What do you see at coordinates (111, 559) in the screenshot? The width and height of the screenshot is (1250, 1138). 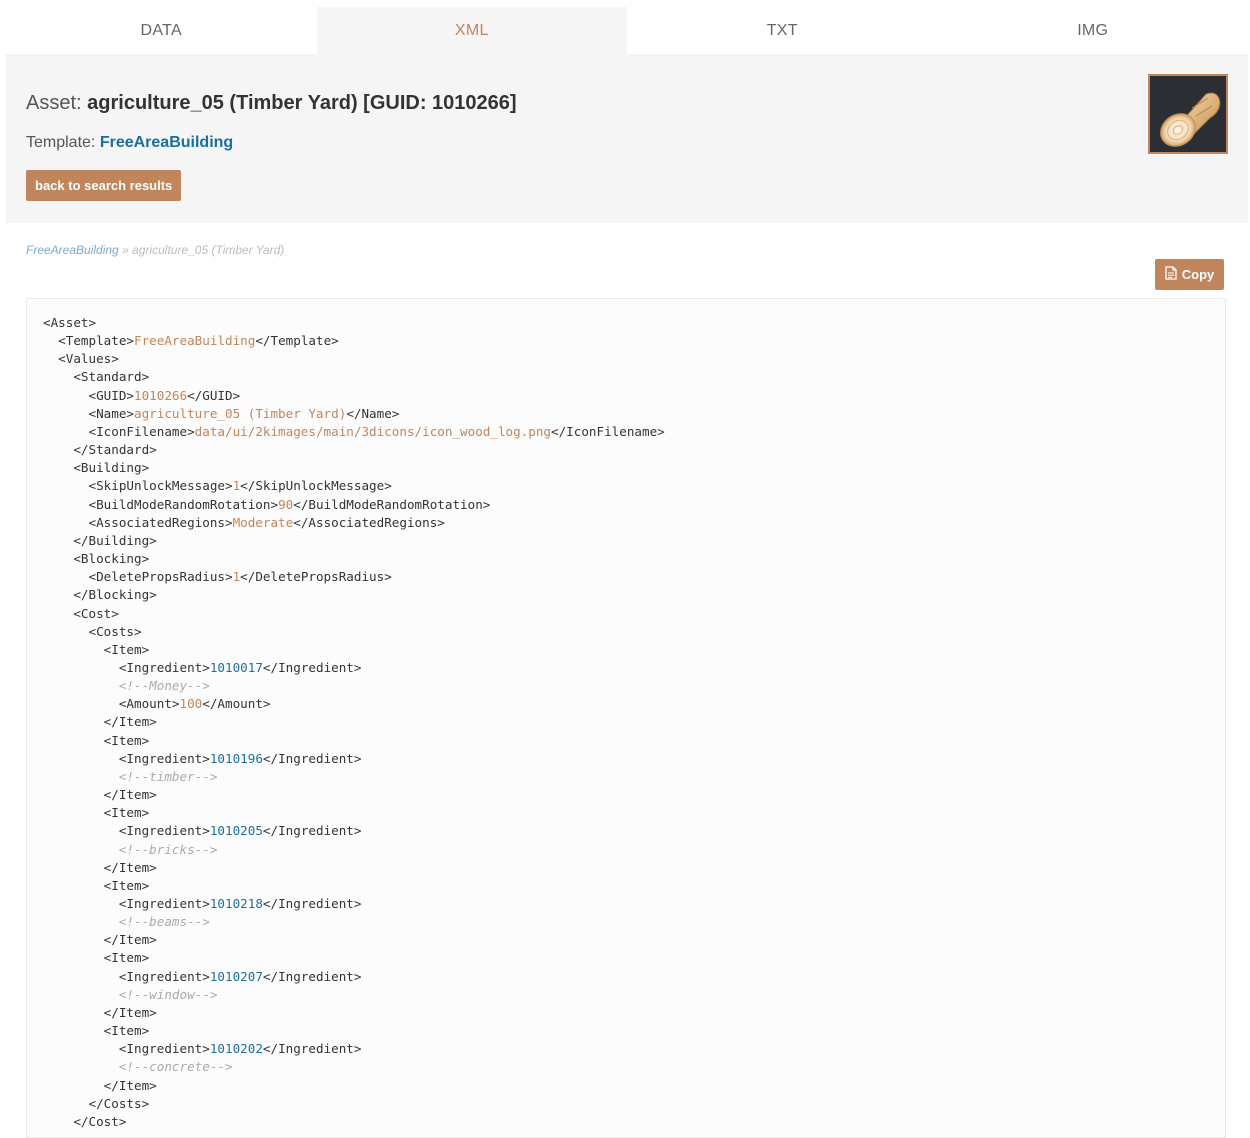 I see `xml-tag: <Blocking>` at bounding box center [111, 559].